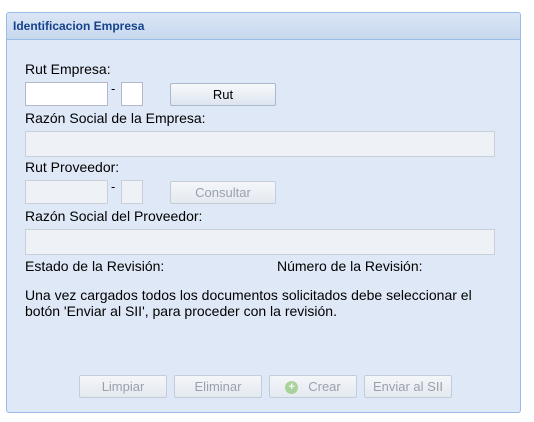 This screenshot has width=534, height=422. I want to click on rut-empresa-input, so click(66, 94).